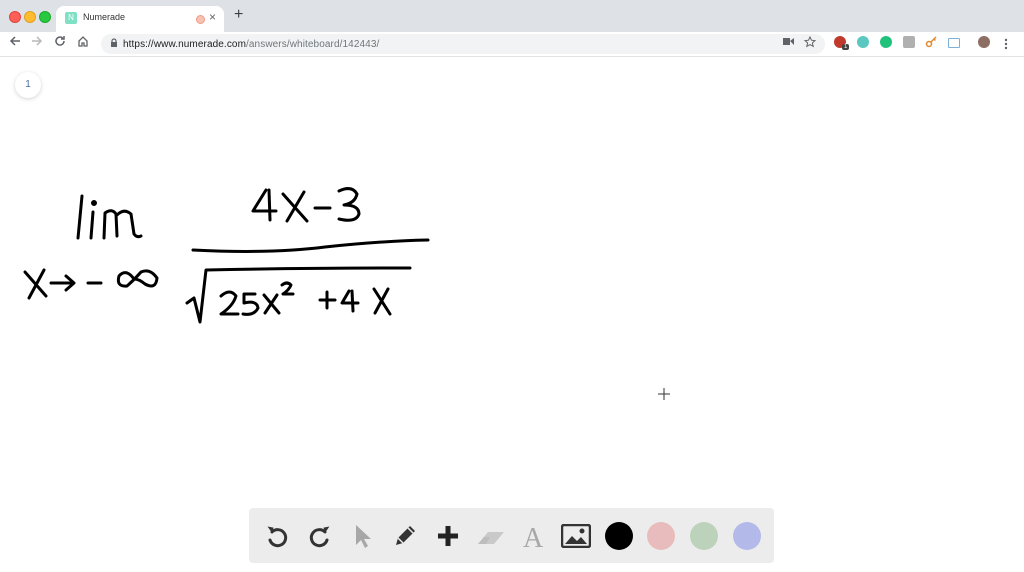  Describe the element at coordinates (664, 395) in the screenshot. I see `crosshair-cursor-icon` at that location.